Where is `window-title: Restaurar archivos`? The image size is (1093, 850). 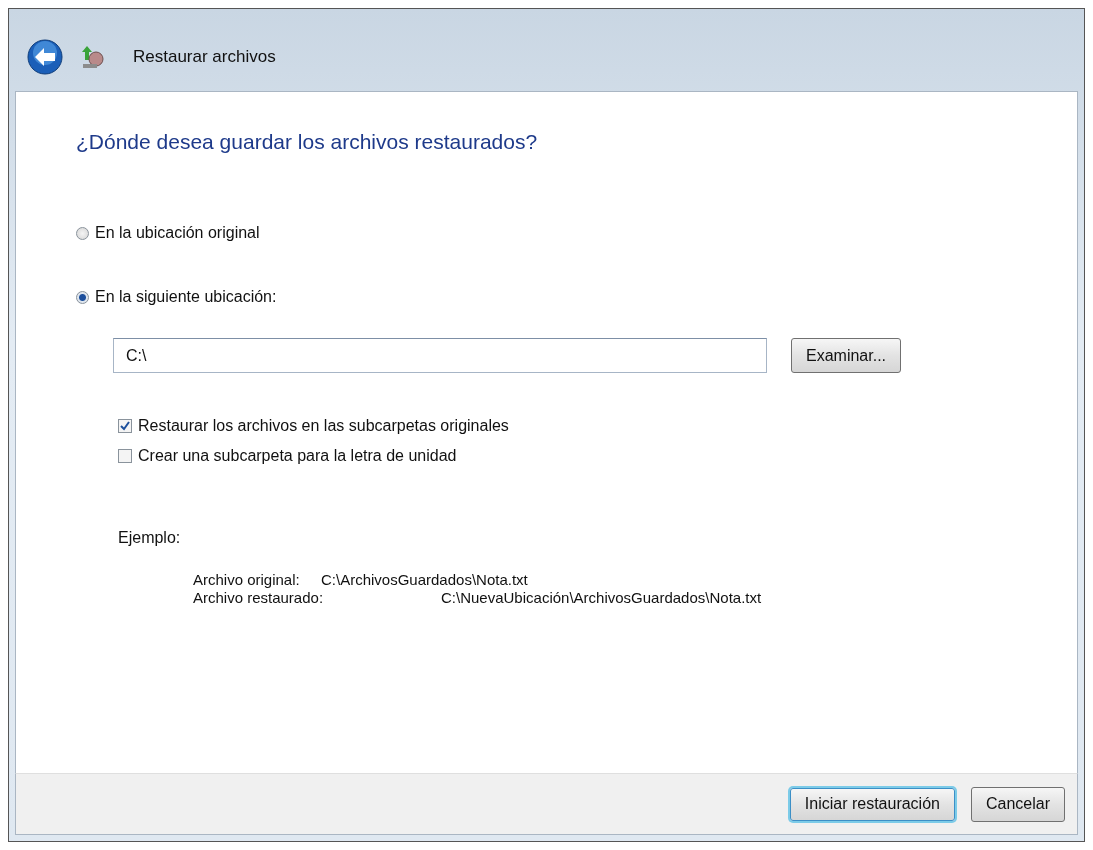
window-title: Restaurar archivos is located at coordinates (204, 57).